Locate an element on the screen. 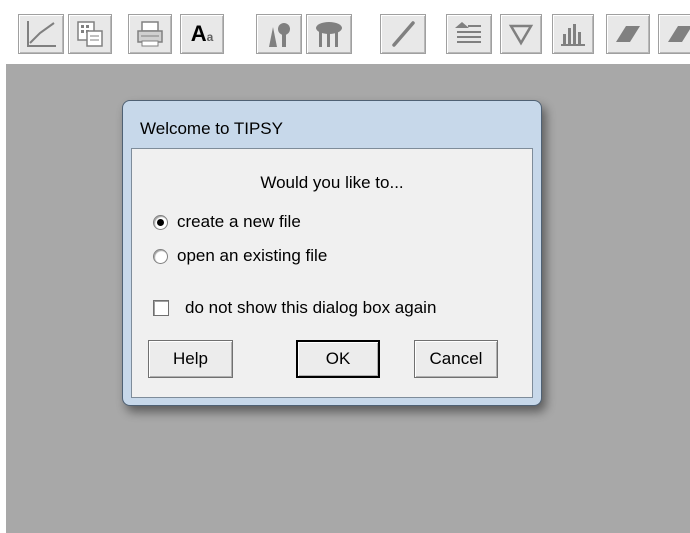 The width and height of the screenshot is (690, 533). tool-eraser is located at coordinates (628, 34).